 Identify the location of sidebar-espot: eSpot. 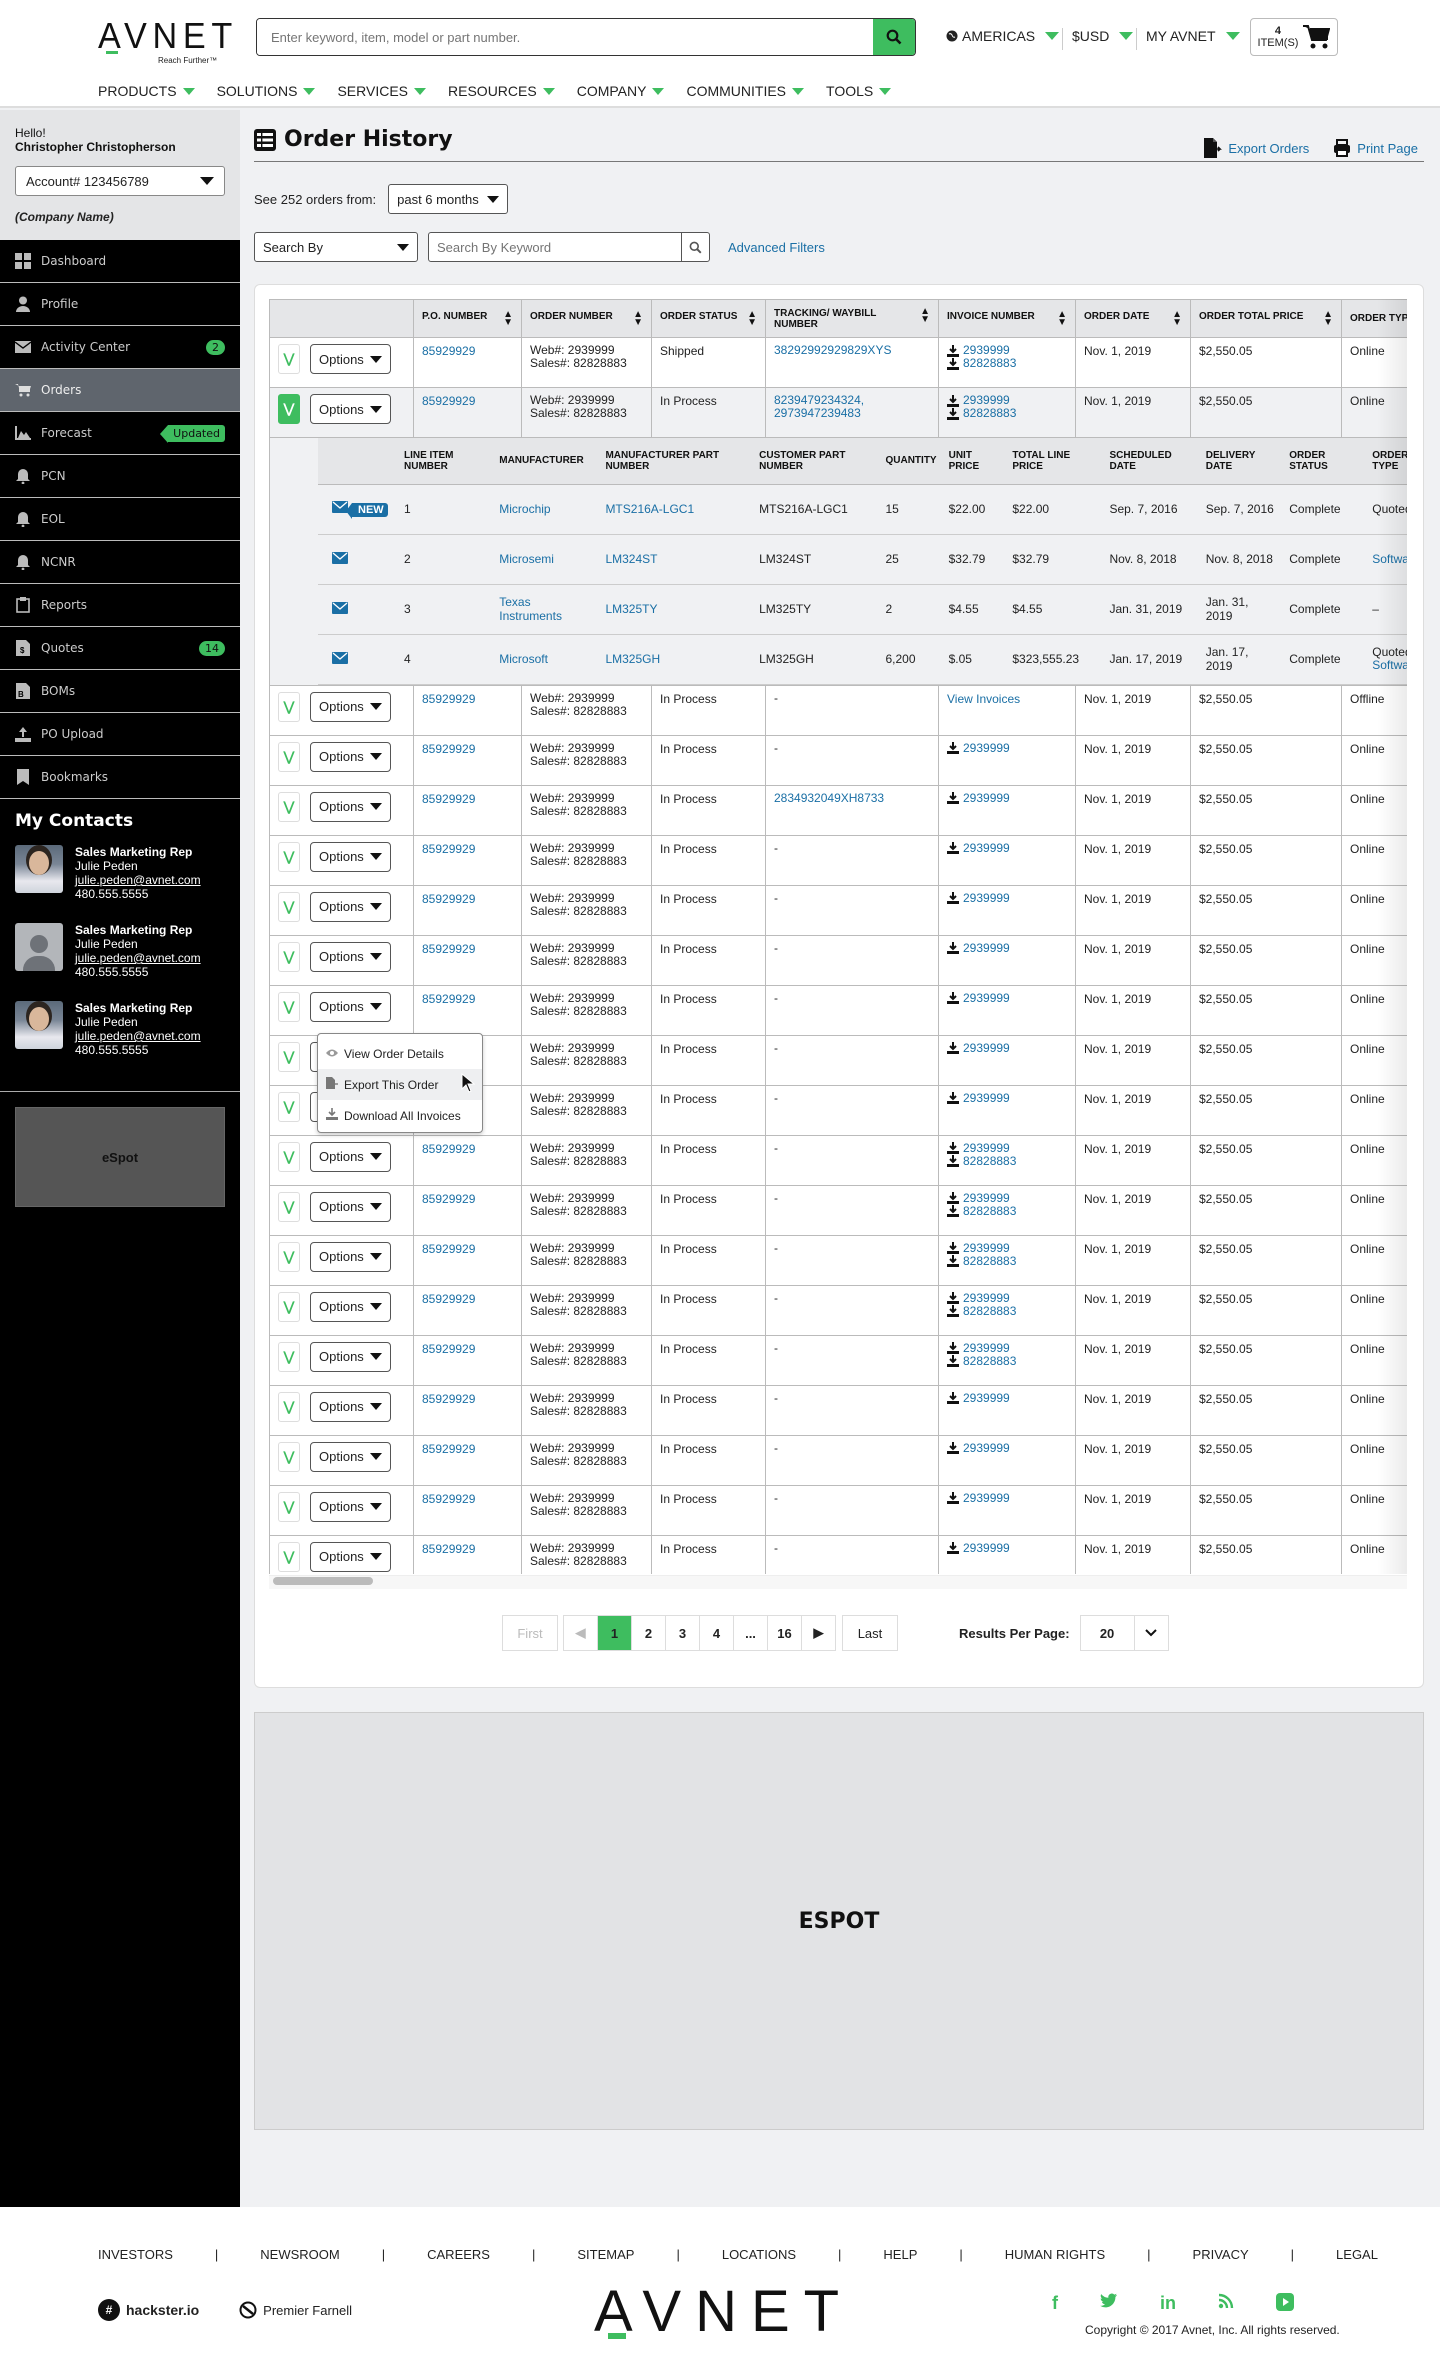
(120, 1157).